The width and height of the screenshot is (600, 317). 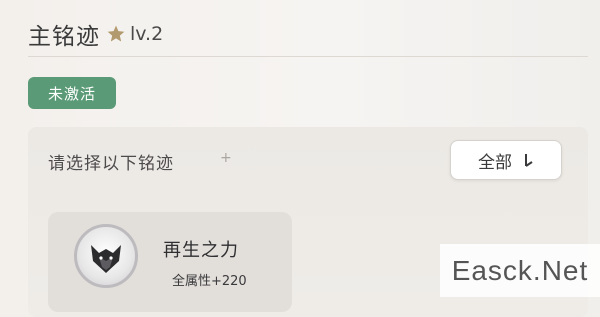 I want to click on selection-prompt: 请选择以下铭迹, so click(x=111, y=164).